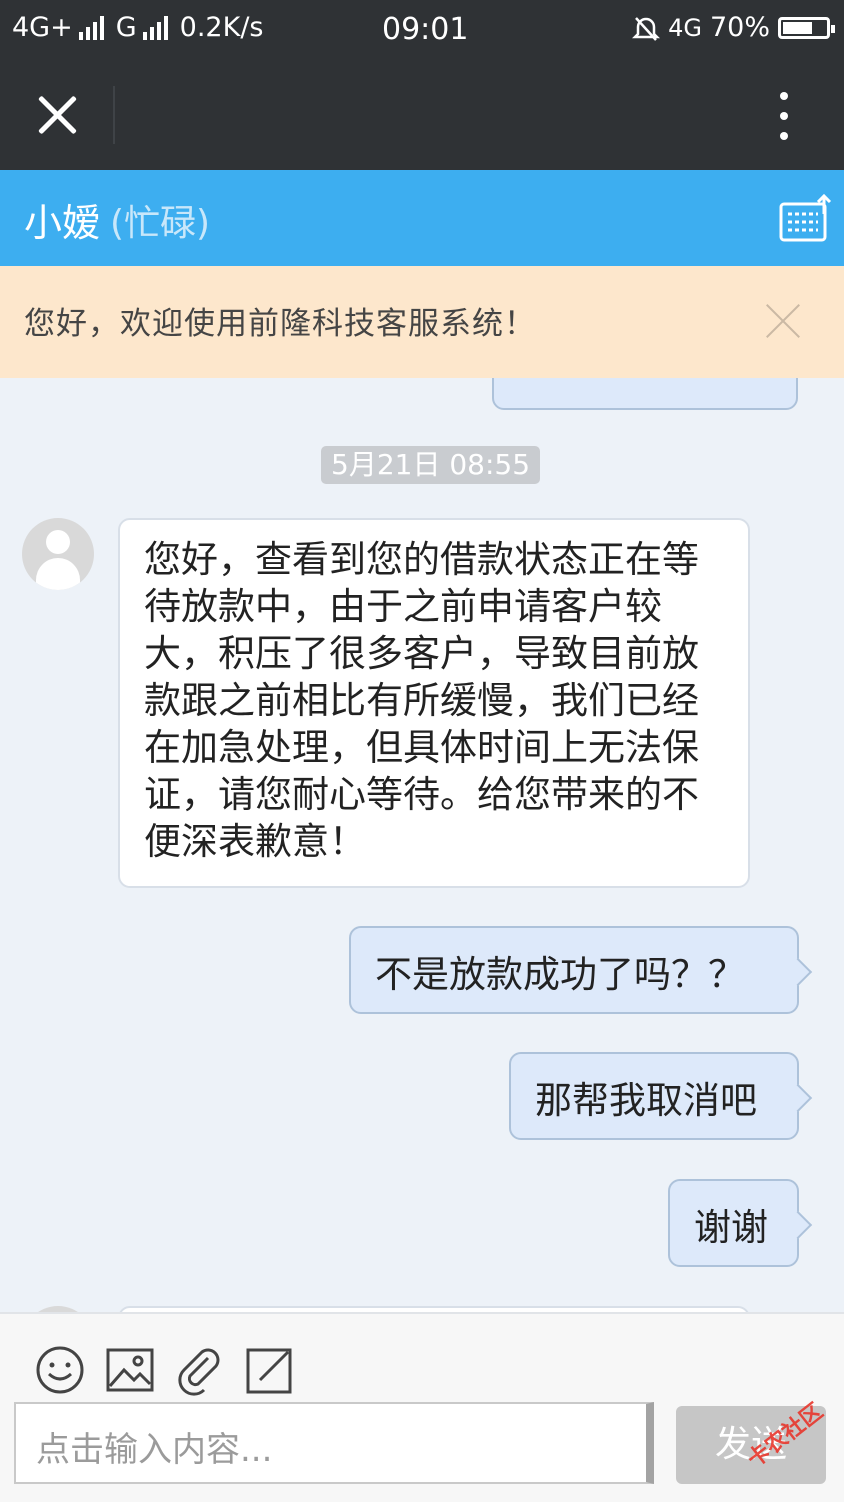 Image resolution: width=844 pixels, height=1502 pixels. Describe the element at coordinates (806, 220) in the screenshot. I see `chat-history-icon` at that location.